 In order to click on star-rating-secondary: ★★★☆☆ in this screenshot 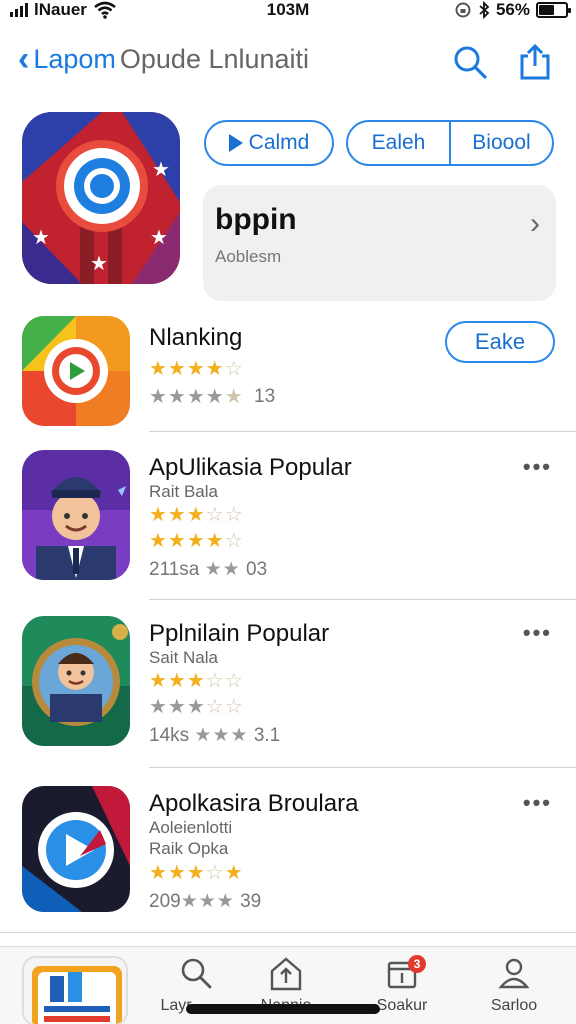, I will do `click(196, 707)`.